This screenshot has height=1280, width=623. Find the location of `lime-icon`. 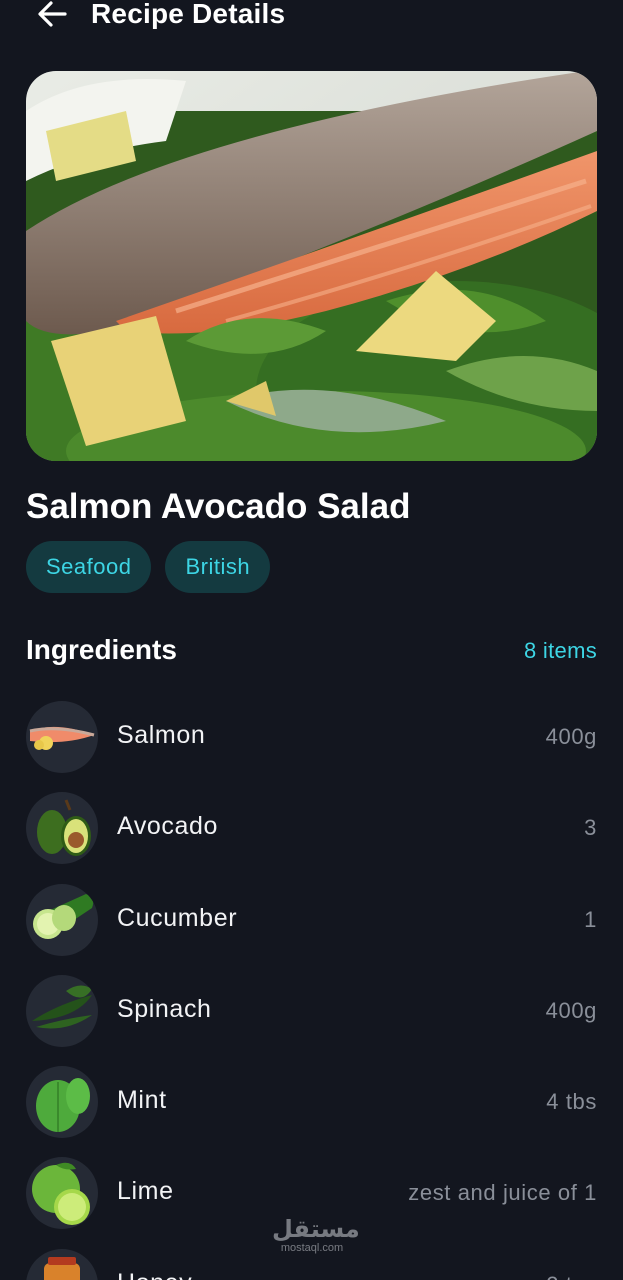

lime-icon is located at coordinates (61, 1194).